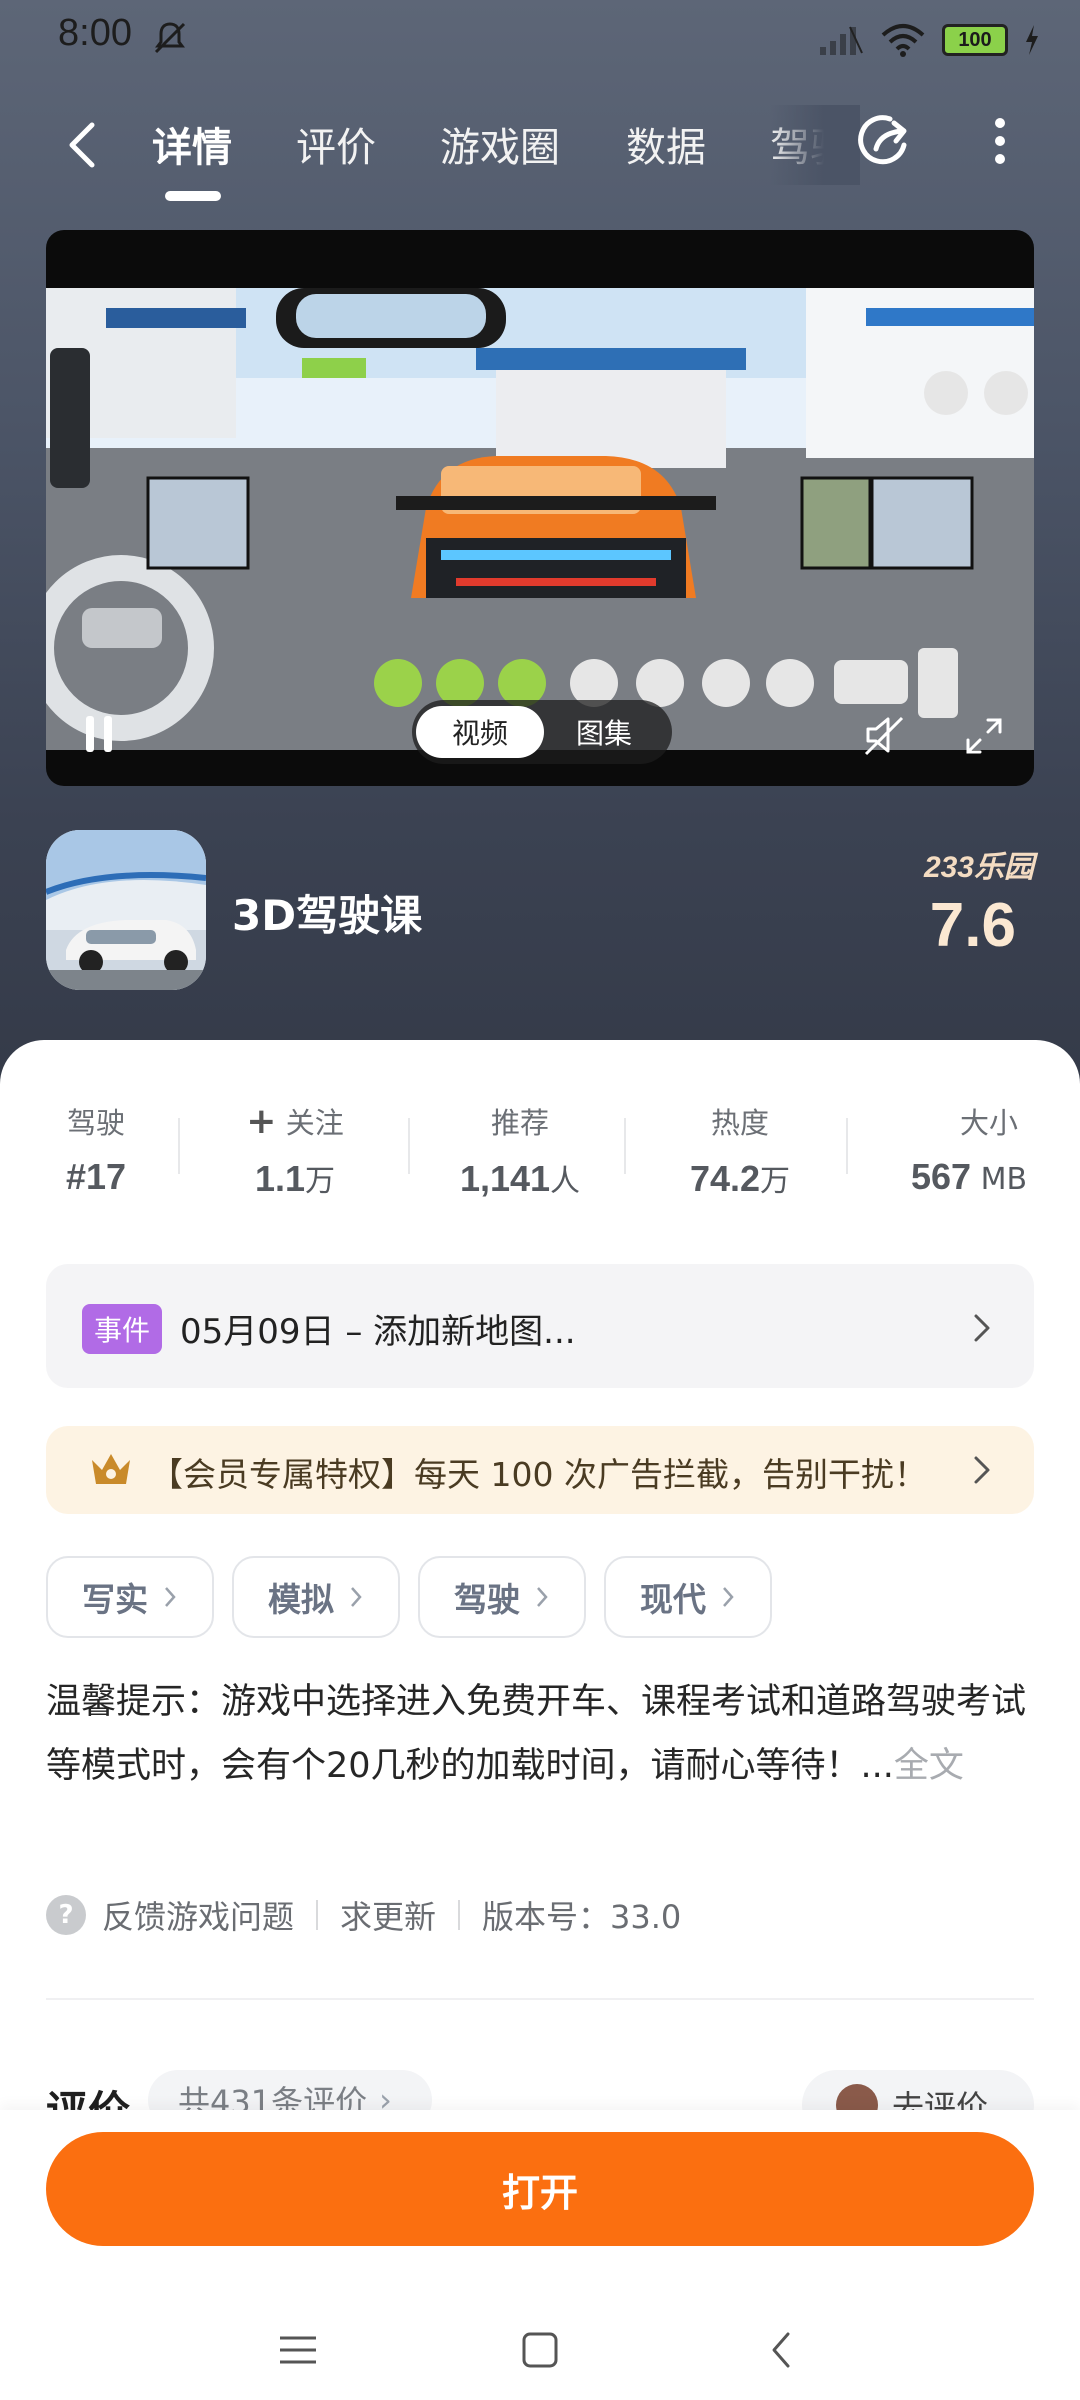  I want to click on feedback-row: ? 反馈游戏问题 求更新 版本号：33.0, so click(363, 1915).